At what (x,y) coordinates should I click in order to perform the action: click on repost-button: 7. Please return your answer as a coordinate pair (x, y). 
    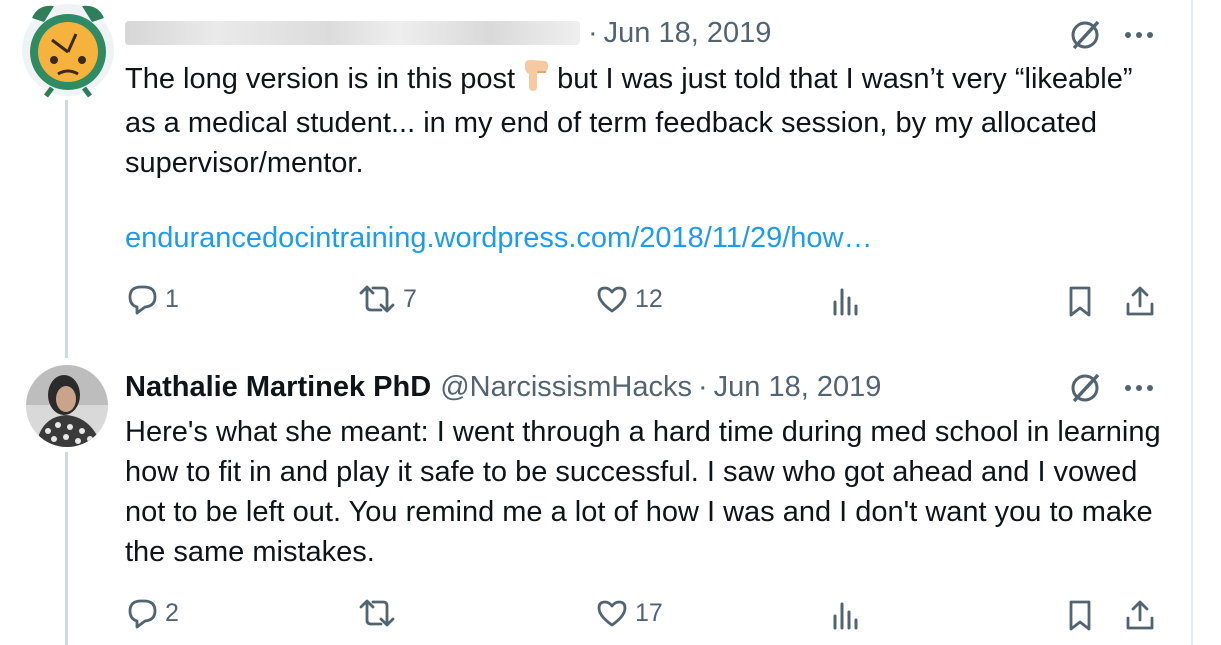
    Looking at the image, I should click on (387, 299).